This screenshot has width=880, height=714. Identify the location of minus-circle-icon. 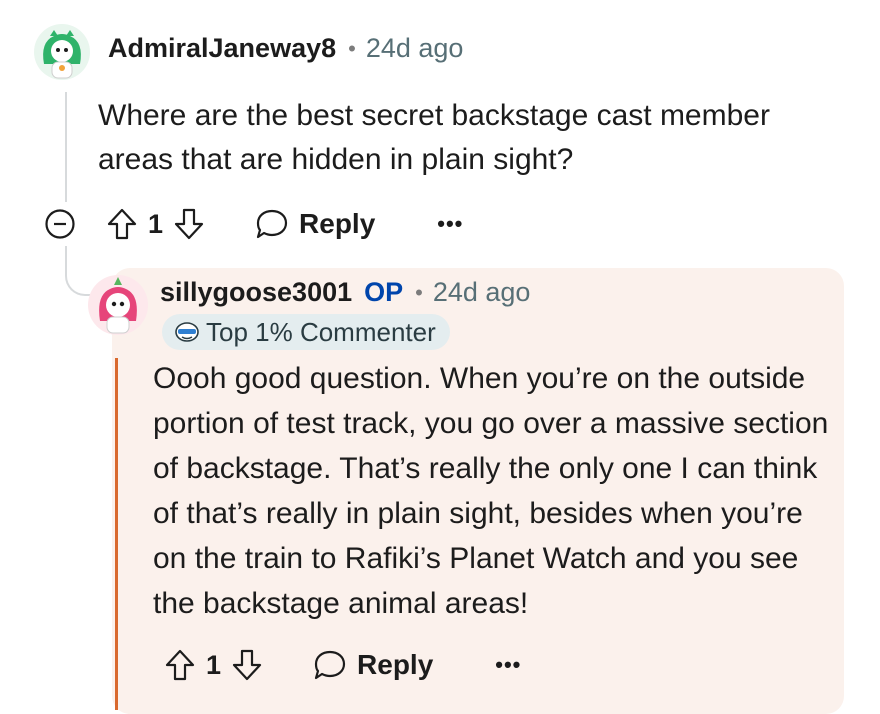
(60, 224).